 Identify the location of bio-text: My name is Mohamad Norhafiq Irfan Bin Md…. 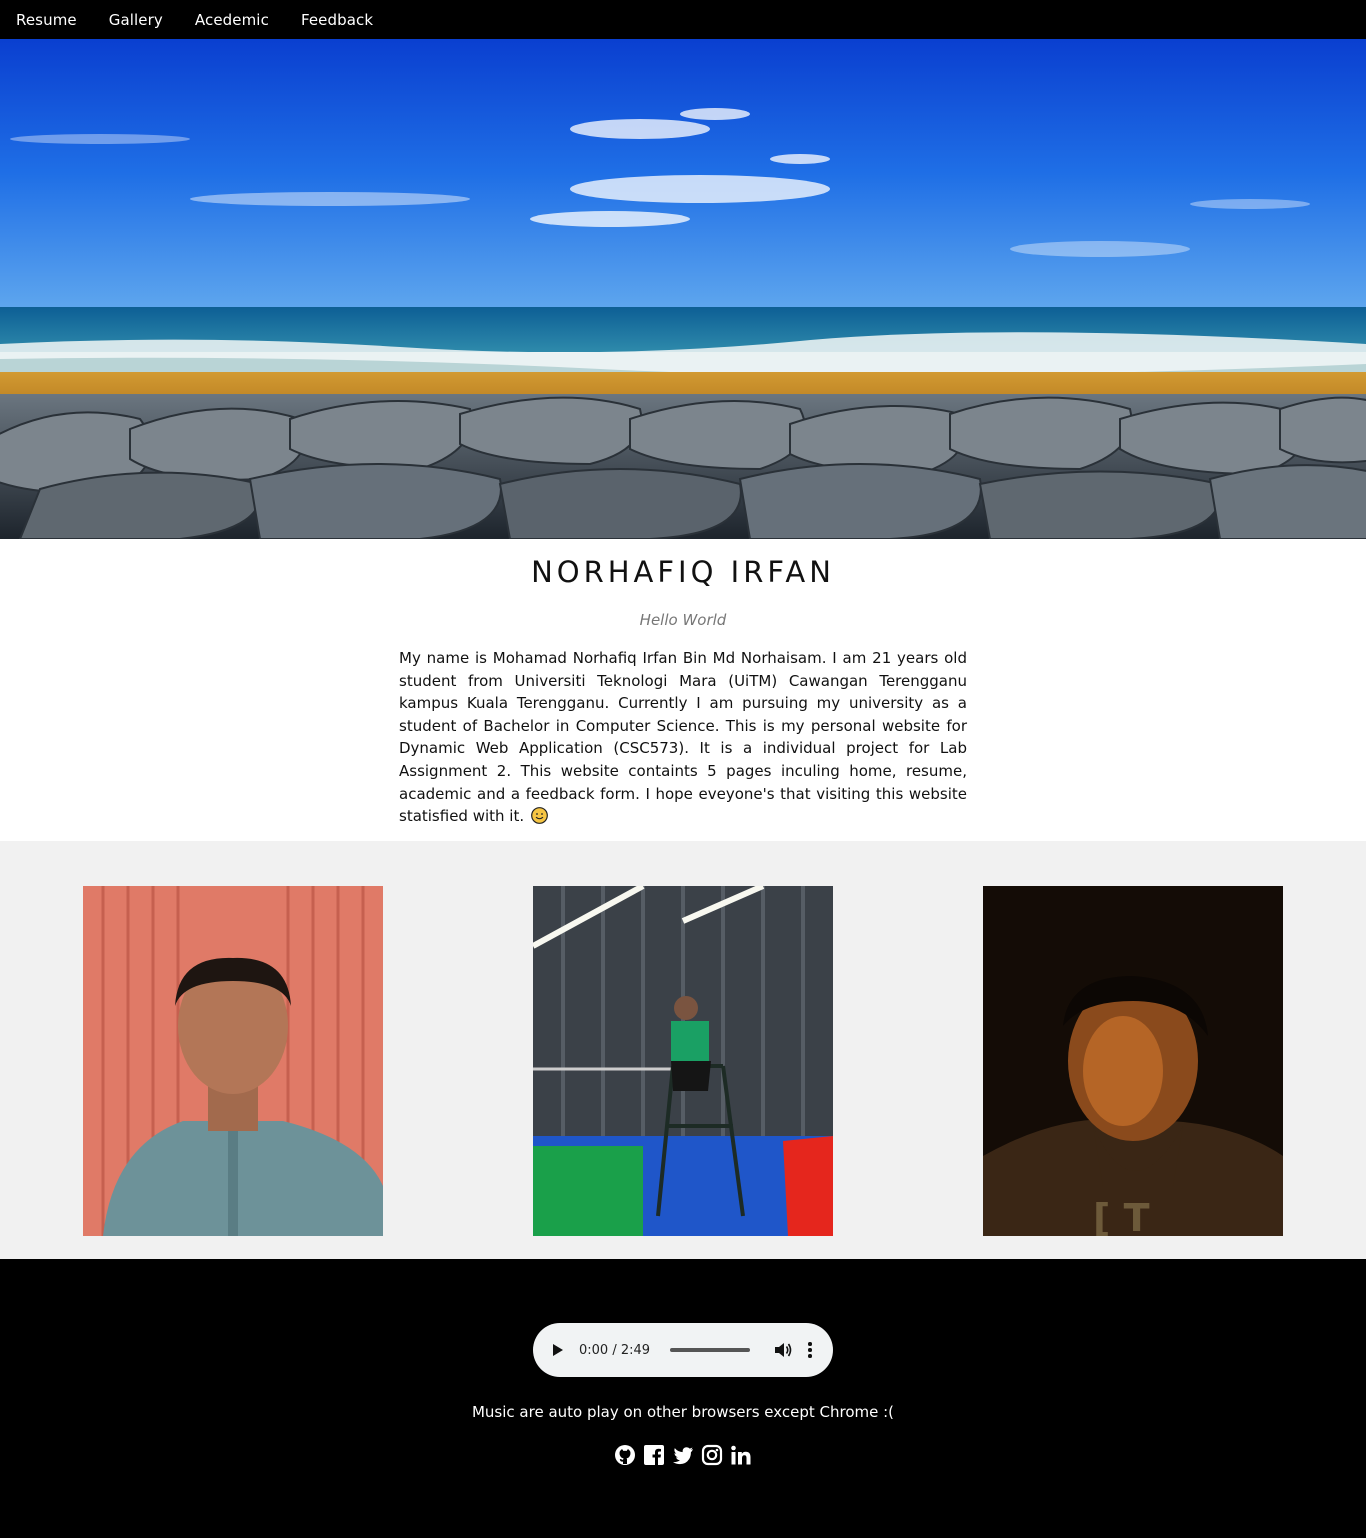
(683, 737).